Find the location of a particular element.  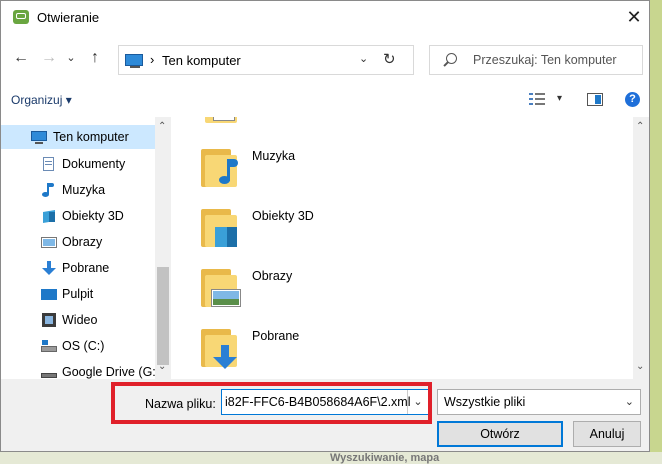

pictures-folder-icon is located at coordinates (222, 287).